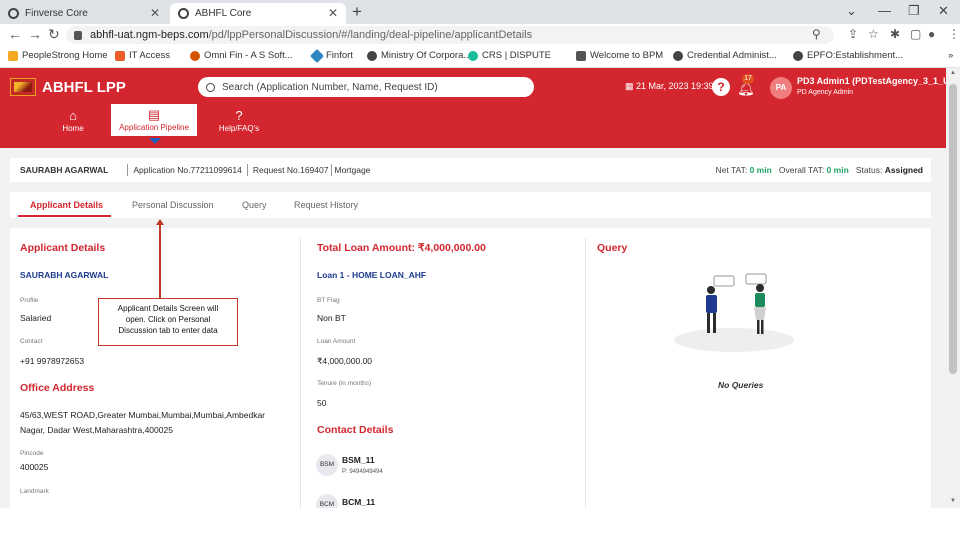 This screenshot has width=960, height=540. What do you see at coordinates (480, 12) in the screenshot?
I see `browser-tab-strip: Finverse Core ✕ ABHFL Core ✕ + ⌄ — ❐ ✕` at bounding box center [480, 12].